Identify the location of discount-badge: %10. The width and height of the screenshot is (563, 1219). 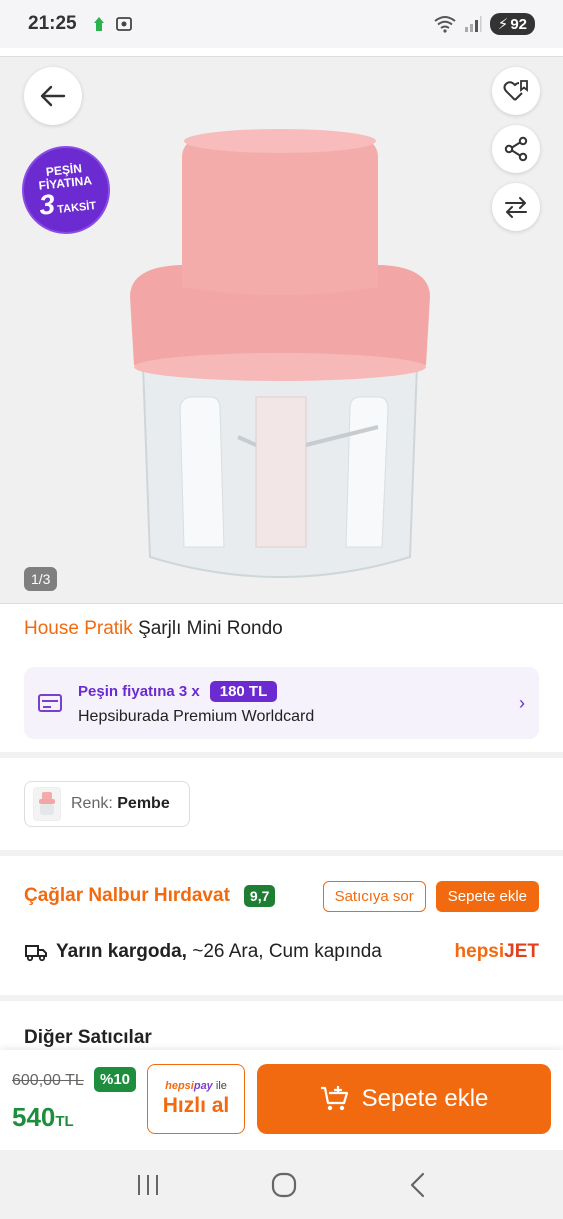
(115, 1079).